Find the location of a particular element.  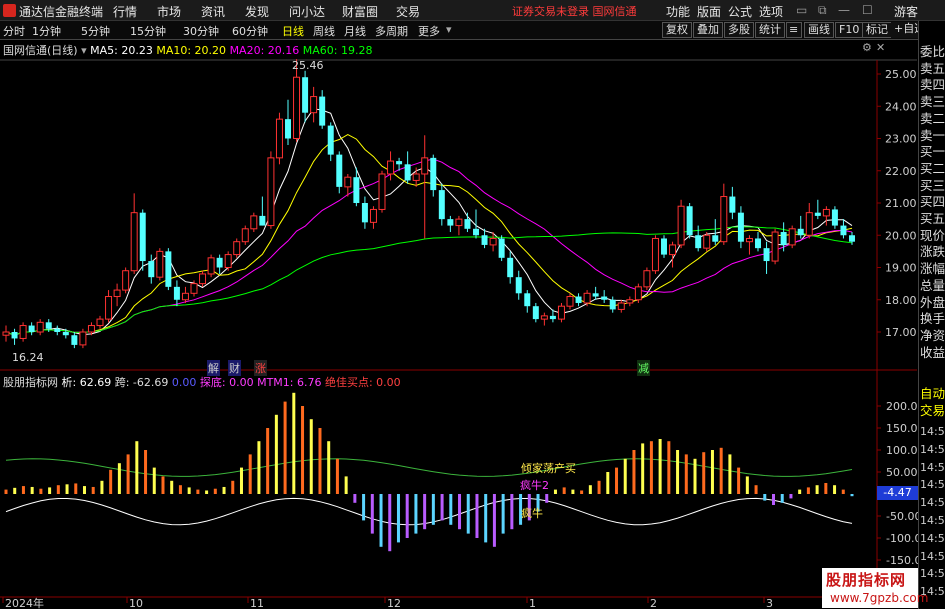

event-marker-jie: 解 is located at coordinates (213, 368).